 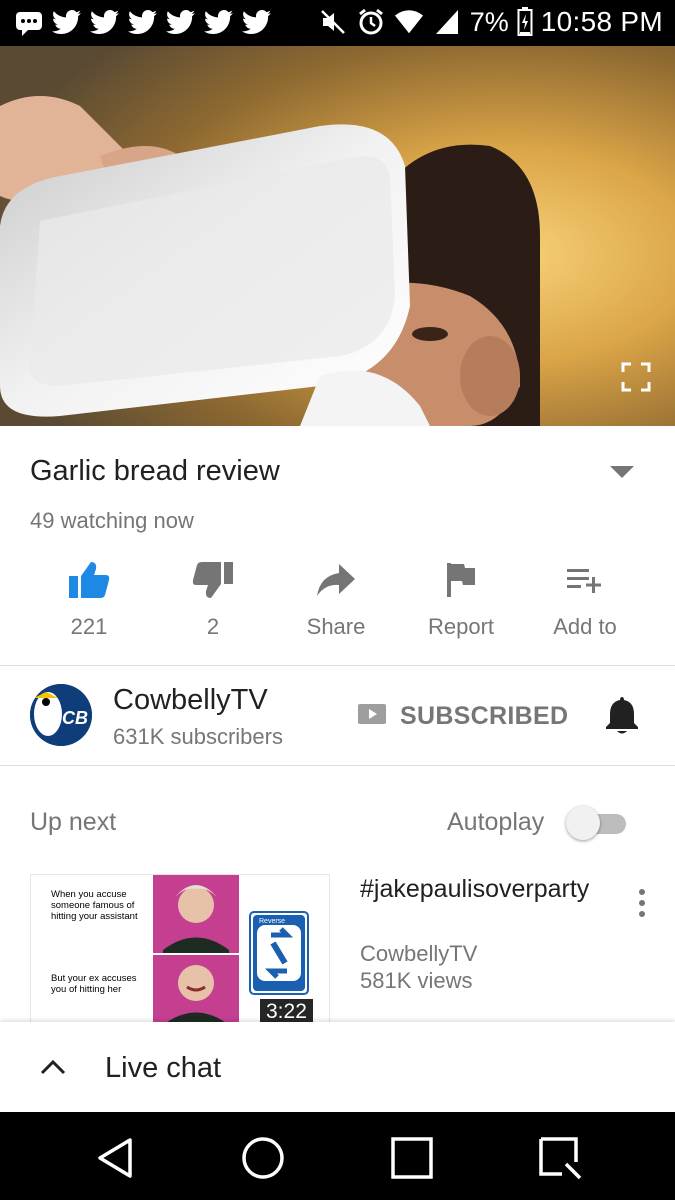 What do you see at coordinates (419, 953) in the screenshot?
I see `next-video-channel: CowbellyTV` at bounding box center [419, 953].